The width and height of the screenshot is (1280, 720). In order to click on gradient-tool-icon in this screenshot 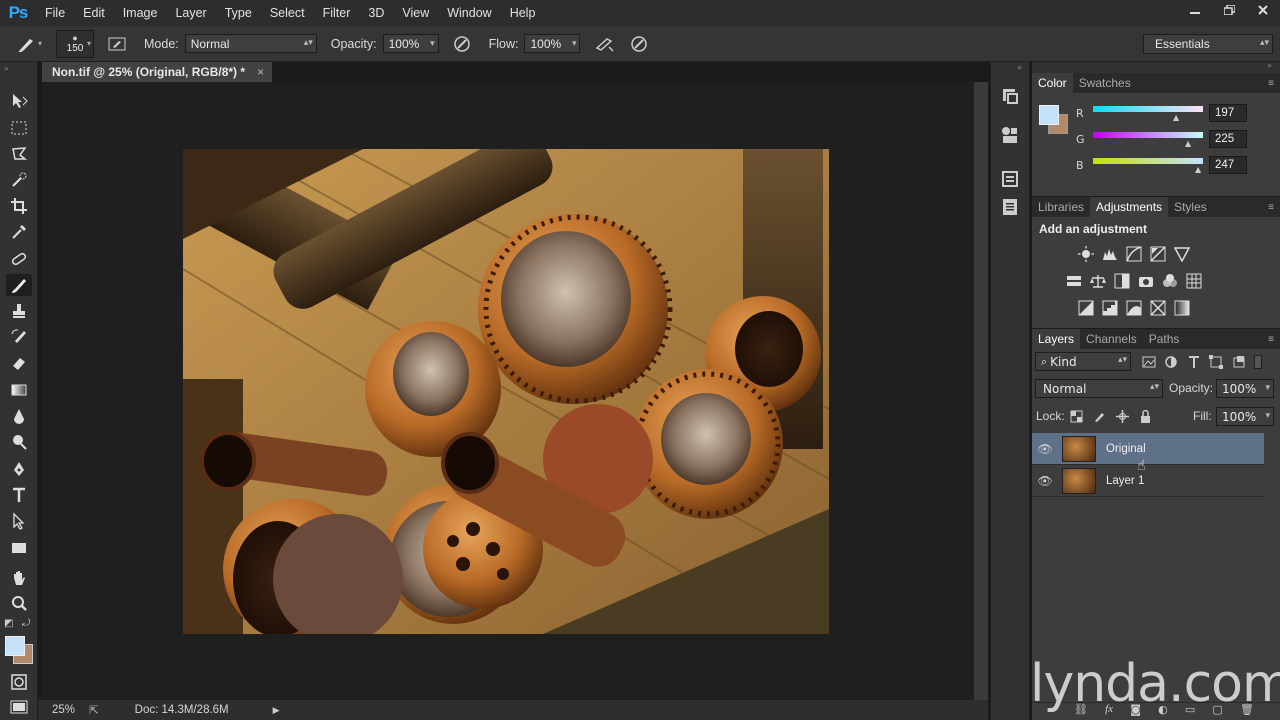, I will do `click(19, 390)`.